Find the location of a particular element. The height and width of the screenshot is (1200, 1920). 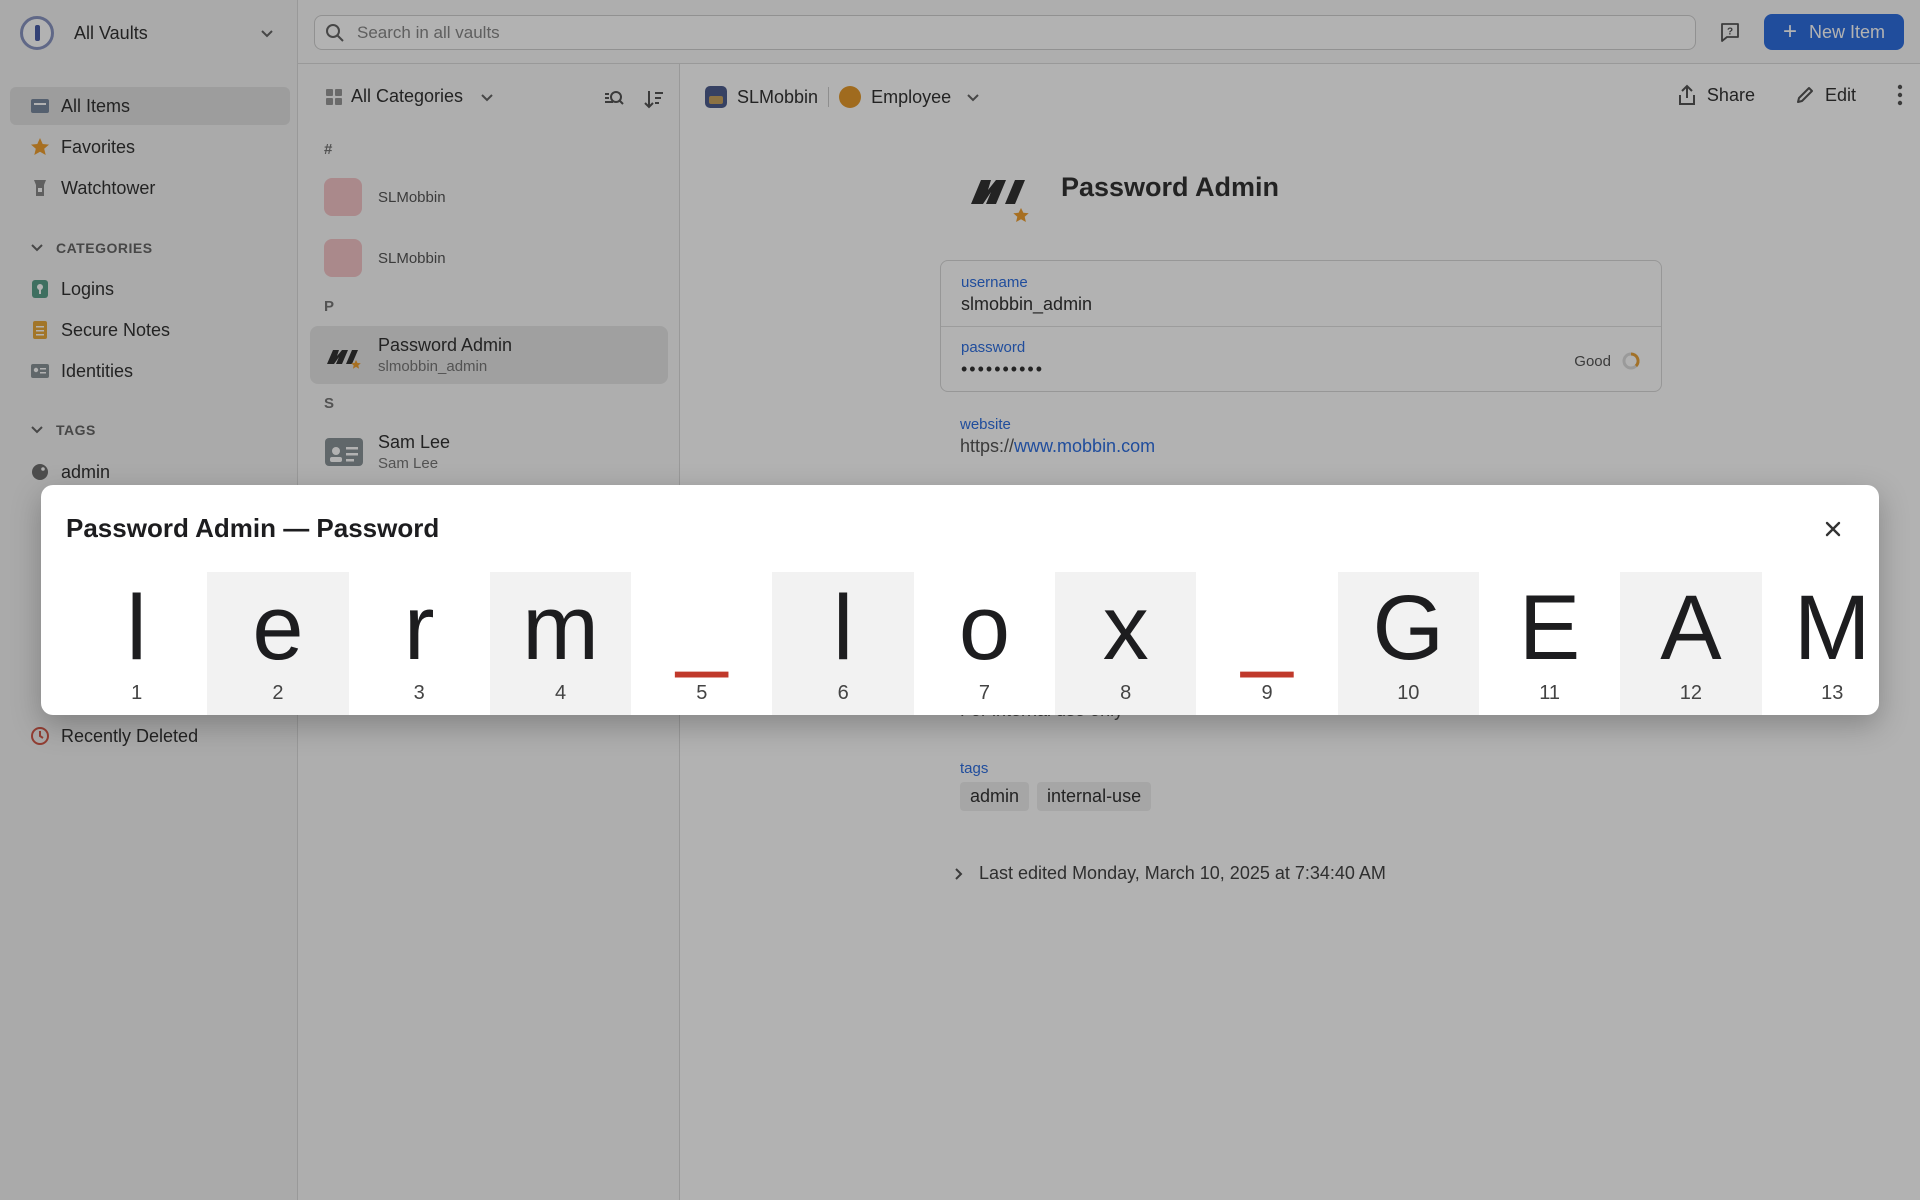

password-char-cell: l6 is located at coordinates (843, 643).